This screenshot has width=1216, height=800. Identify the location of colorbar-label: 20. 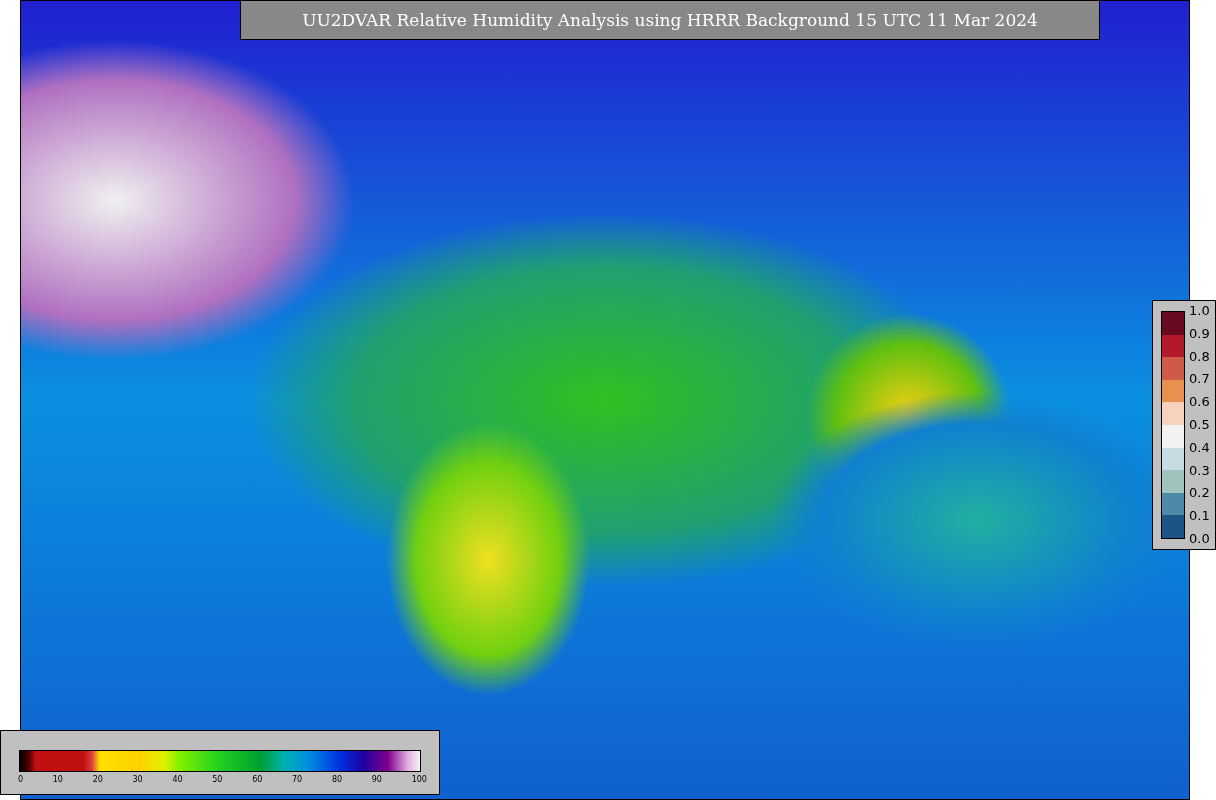
(97, 779).